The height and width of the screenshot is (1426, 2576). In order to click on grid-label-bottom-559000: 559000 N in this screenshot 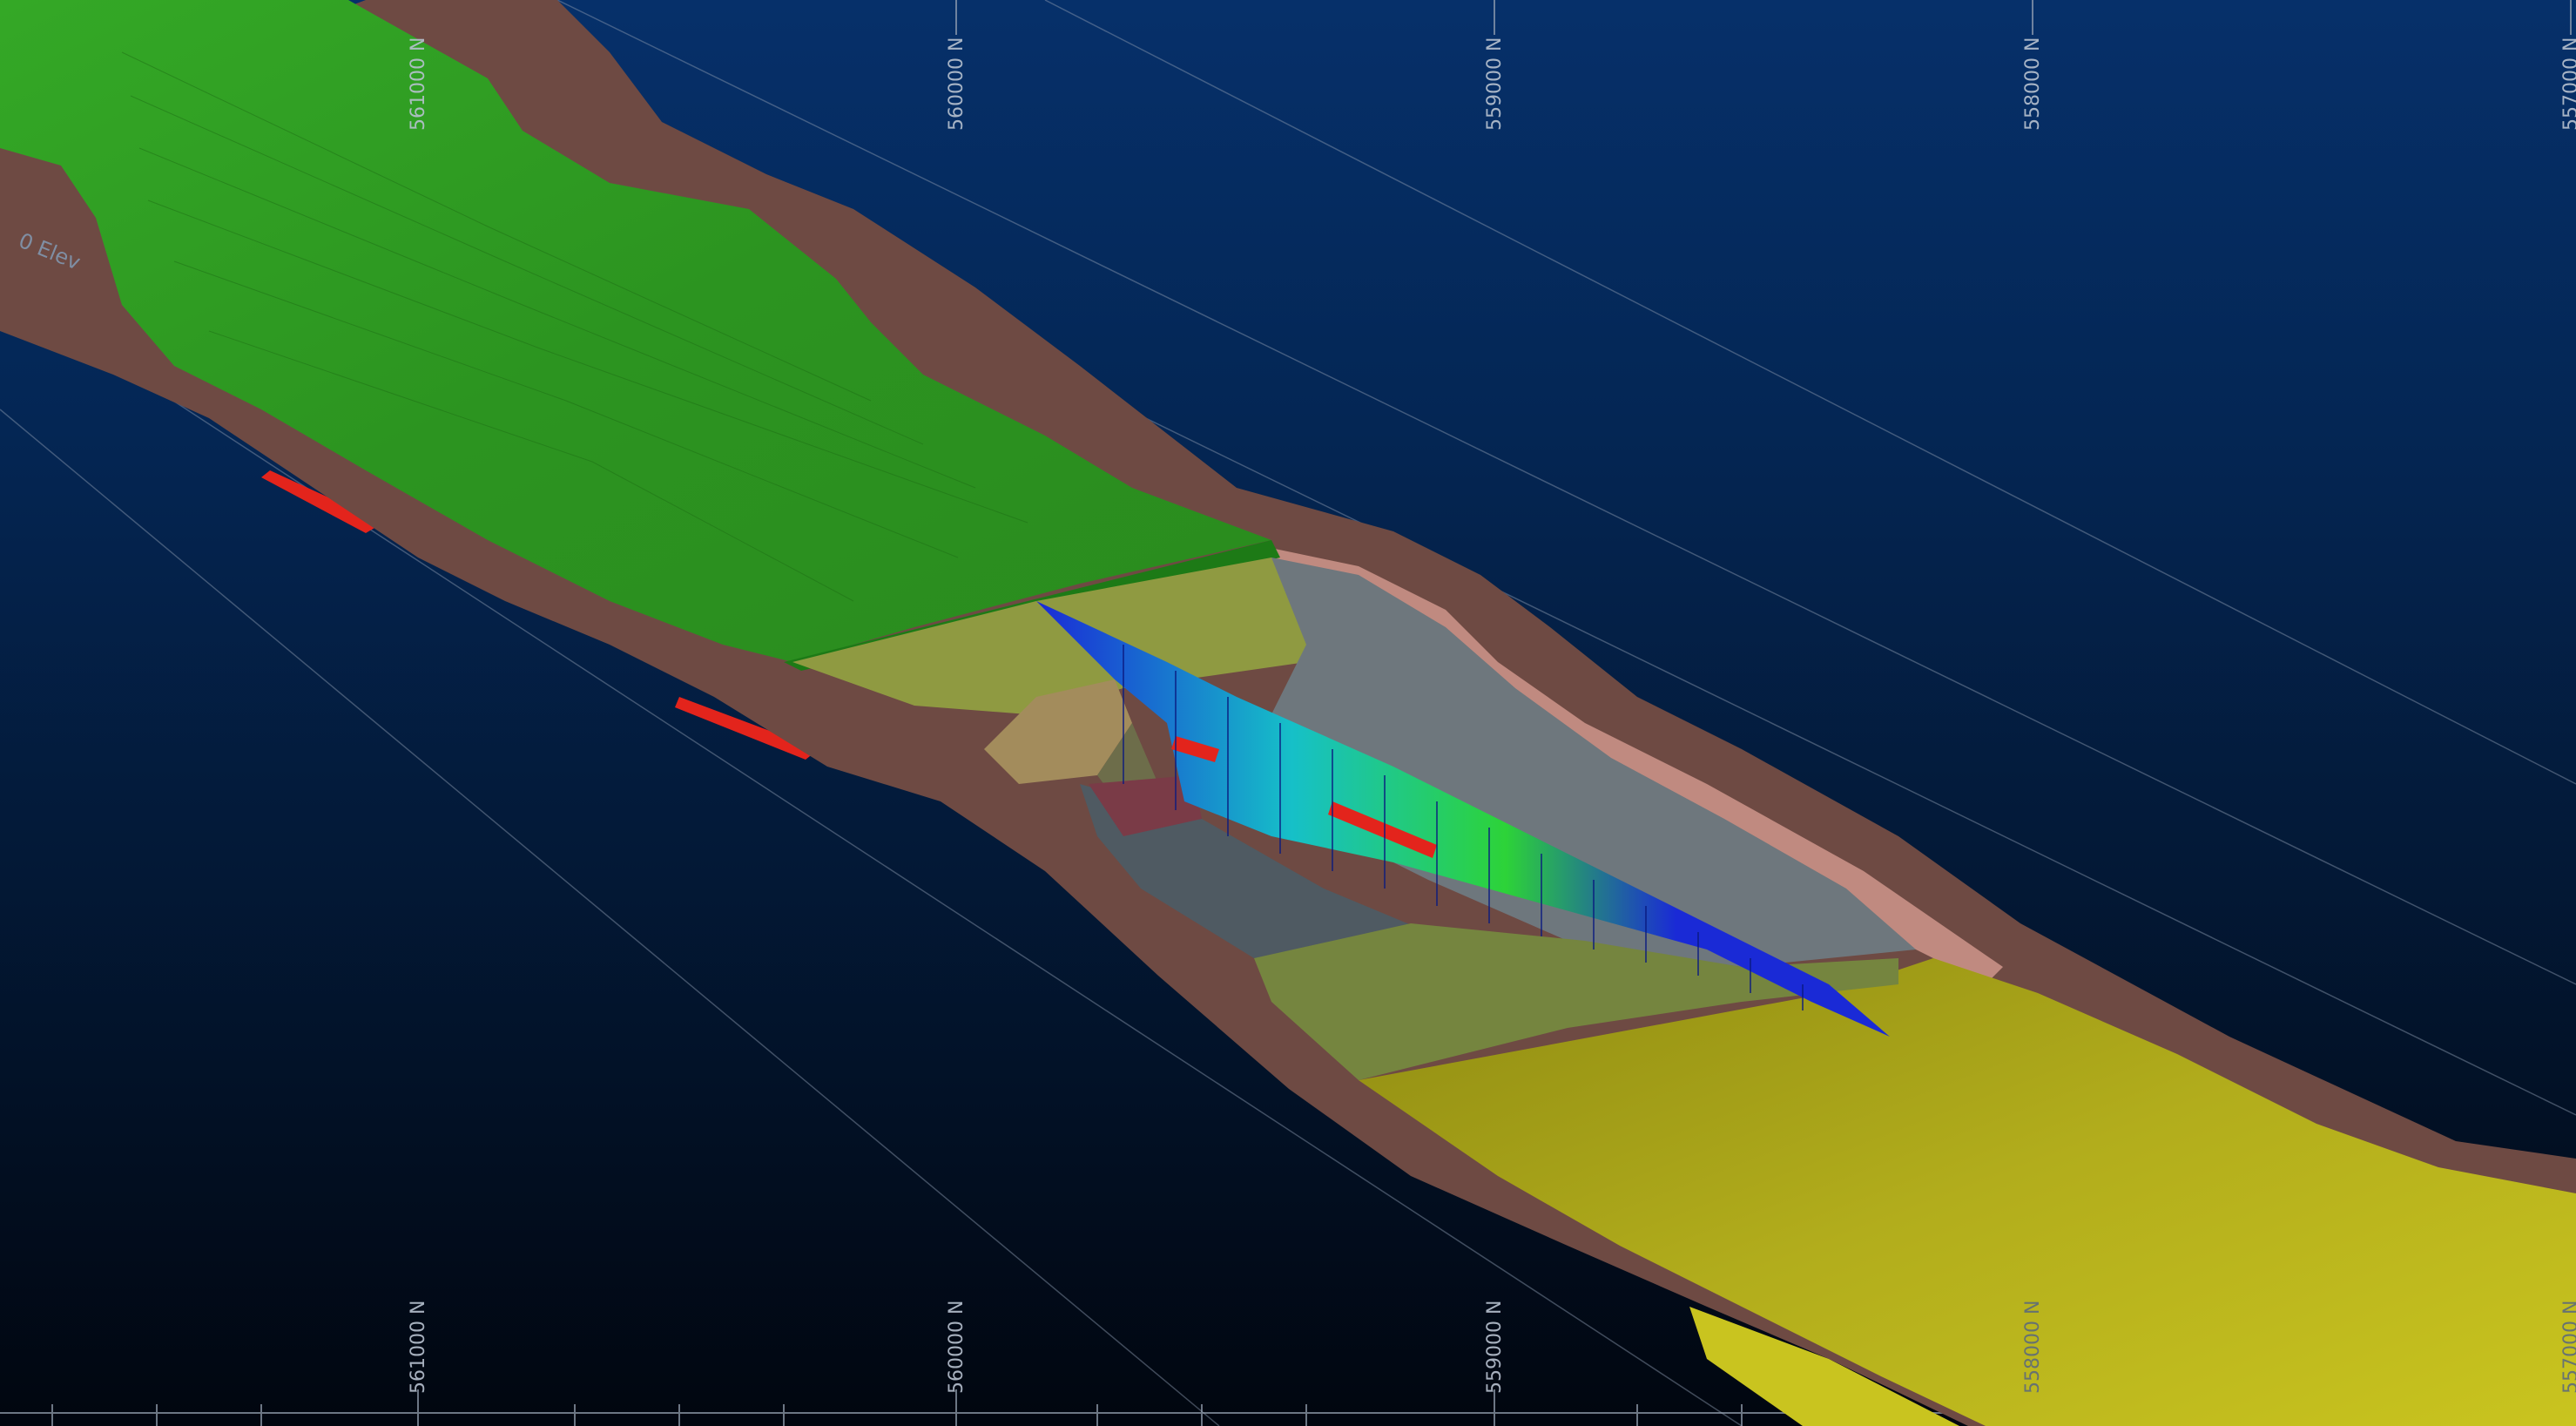, I will do `click(1495, 1347)`.